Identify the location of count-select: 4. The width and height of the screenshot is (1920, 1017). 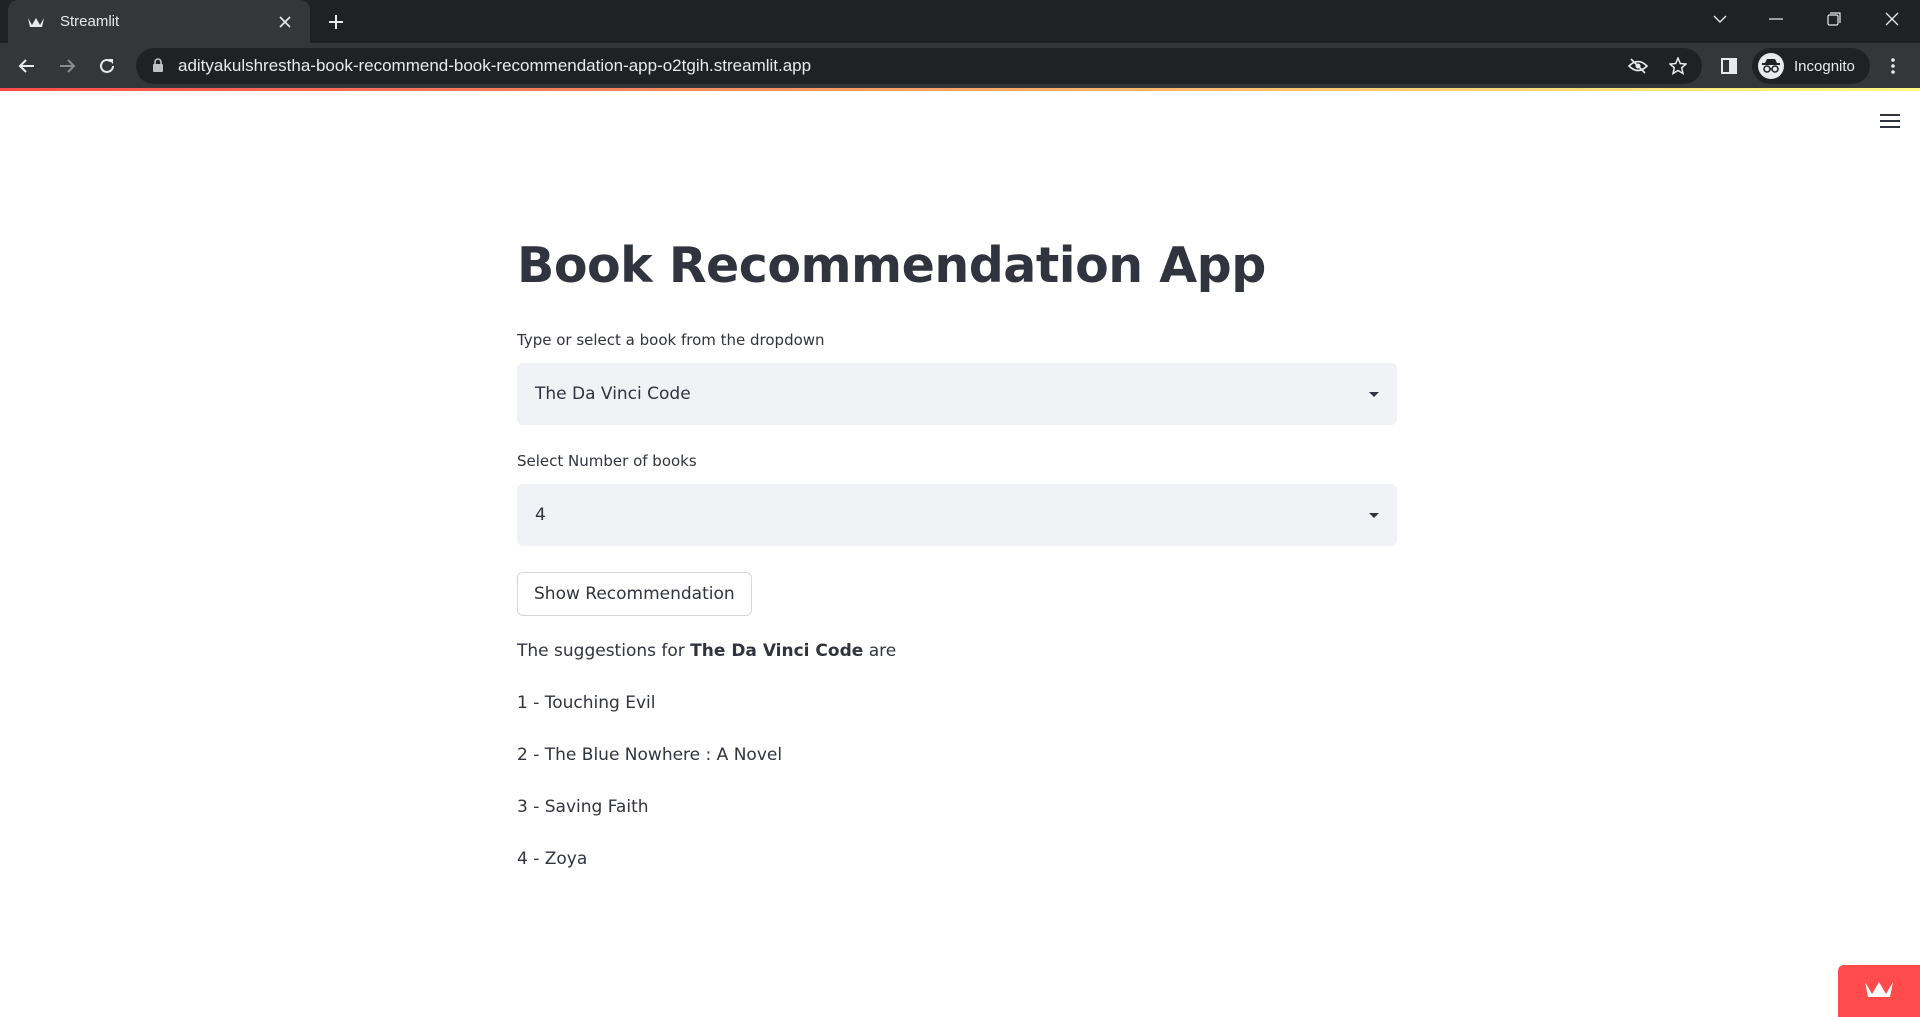
(957, 515).